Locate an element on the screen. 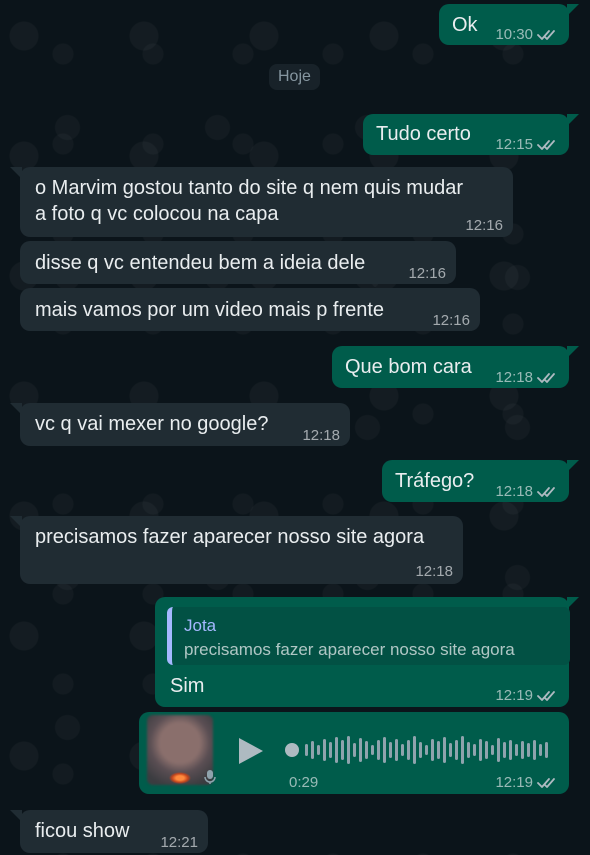  message-bubble-incoming: ficou show 12:21 is located at coordinates (109, 831).